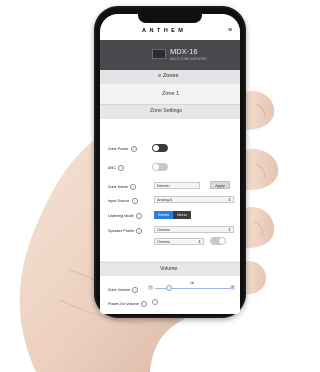  What do you see at coordinates (169, 269) in the screenshot?
I see `volume-title: Volume` at bounding box center [169, 269].